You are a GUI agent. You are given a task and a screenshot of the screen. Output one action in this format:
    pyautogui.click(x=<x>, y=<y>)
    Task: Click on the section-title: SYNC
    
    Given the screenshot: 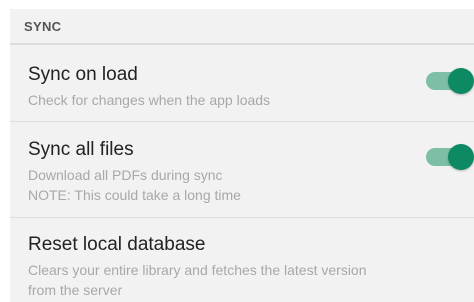 What is the action you would take?
    pyautogui.click(x=43, y=26)
    